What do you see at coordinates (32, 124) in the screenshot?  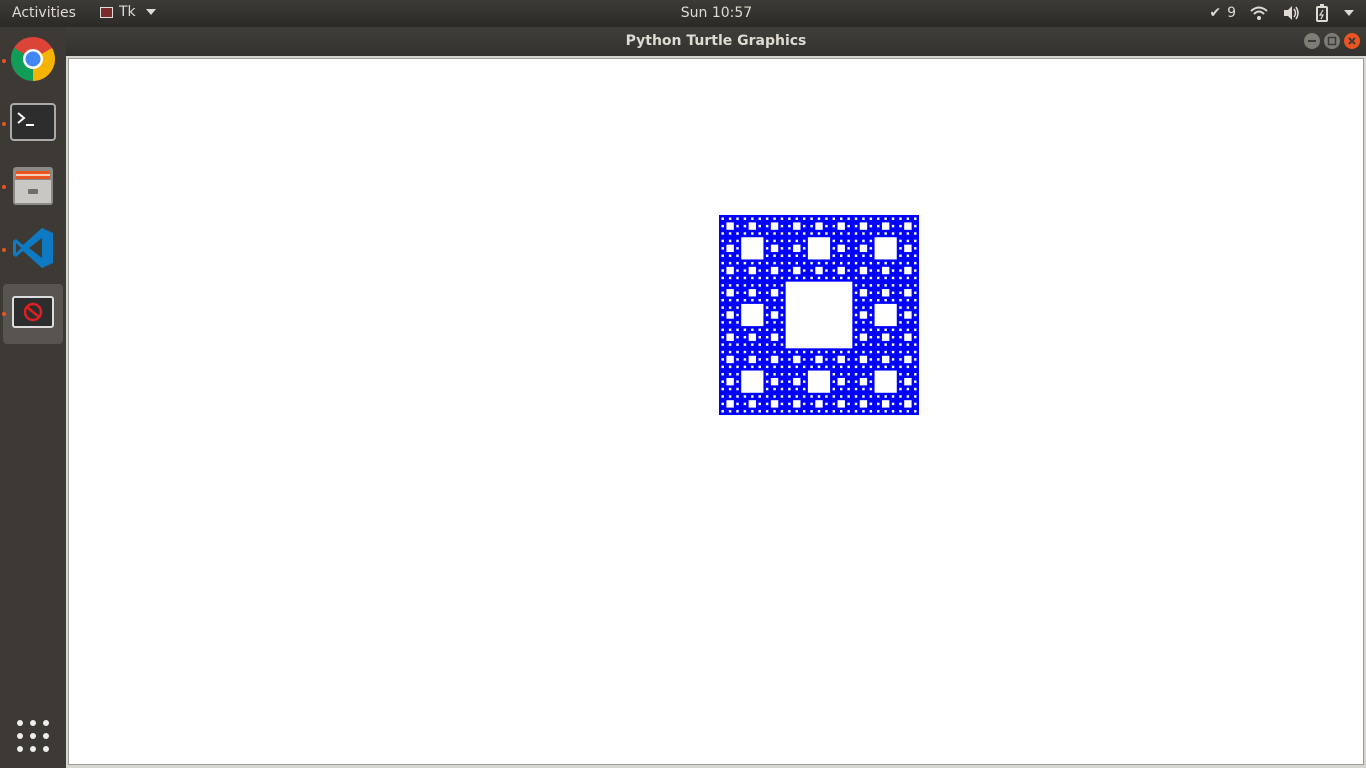 I see `dock-item-terminal` at bounding box center [32, 124].